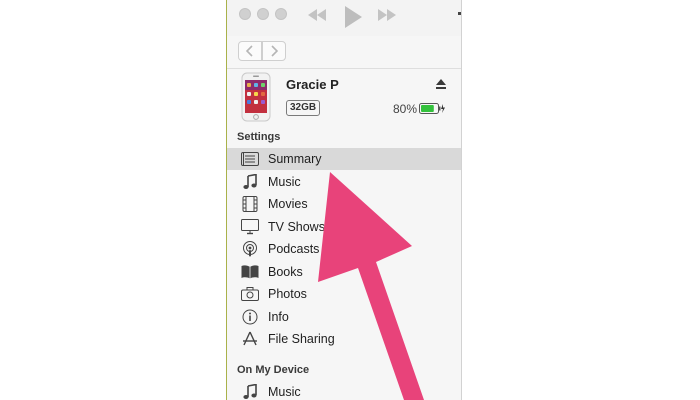  What do you see at coordinates (317, 15) in the screenshot?
I see `rewind-icon` at bounding box center [317, 15].